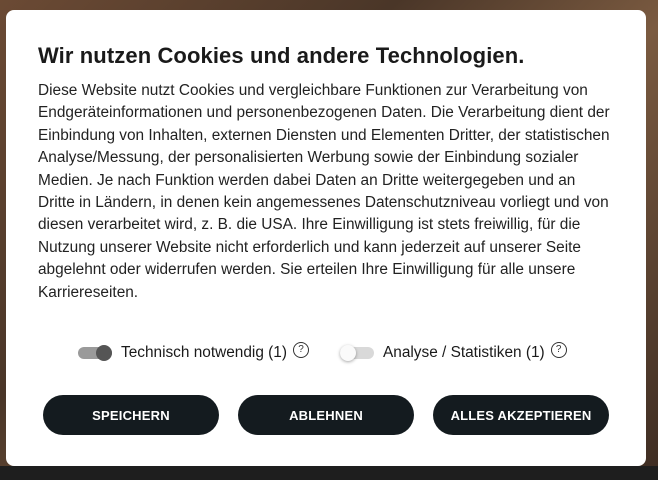 The height and width of the screenshot is (480, 658). I want to click on technical-necessary-label: Technisch notwendig (1), so click(204, 352).